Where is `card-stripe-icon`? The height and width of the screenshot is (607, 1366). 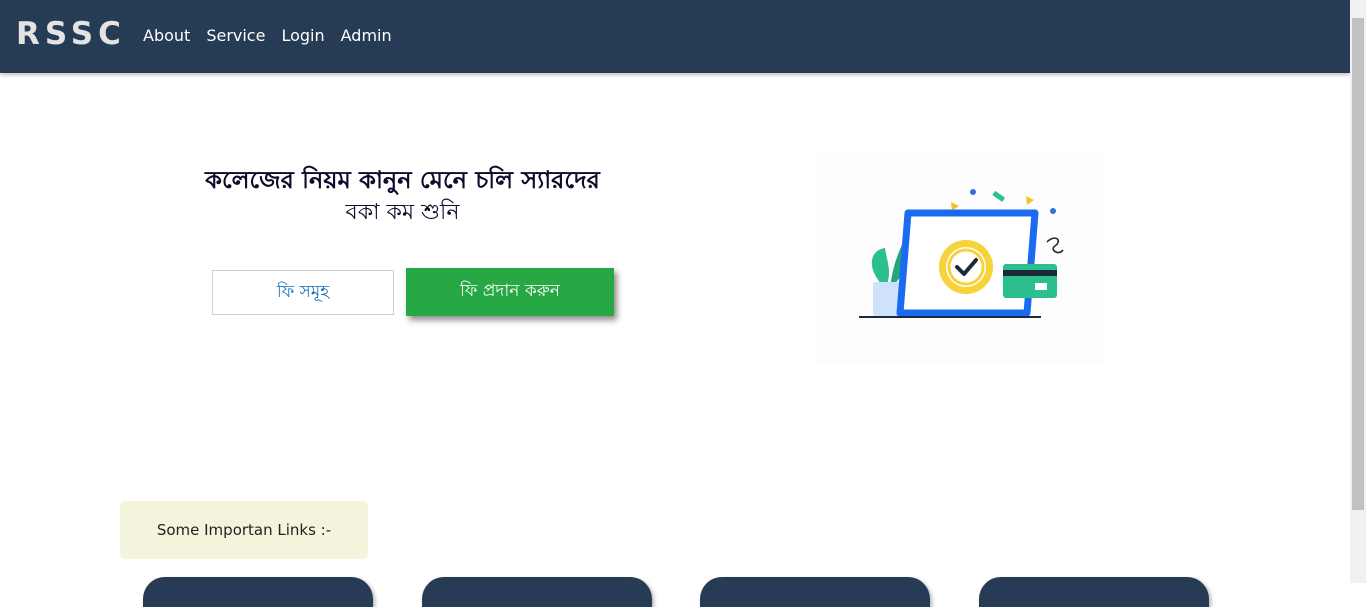 card-stripe-icon is located at coordinates (1030, 273).